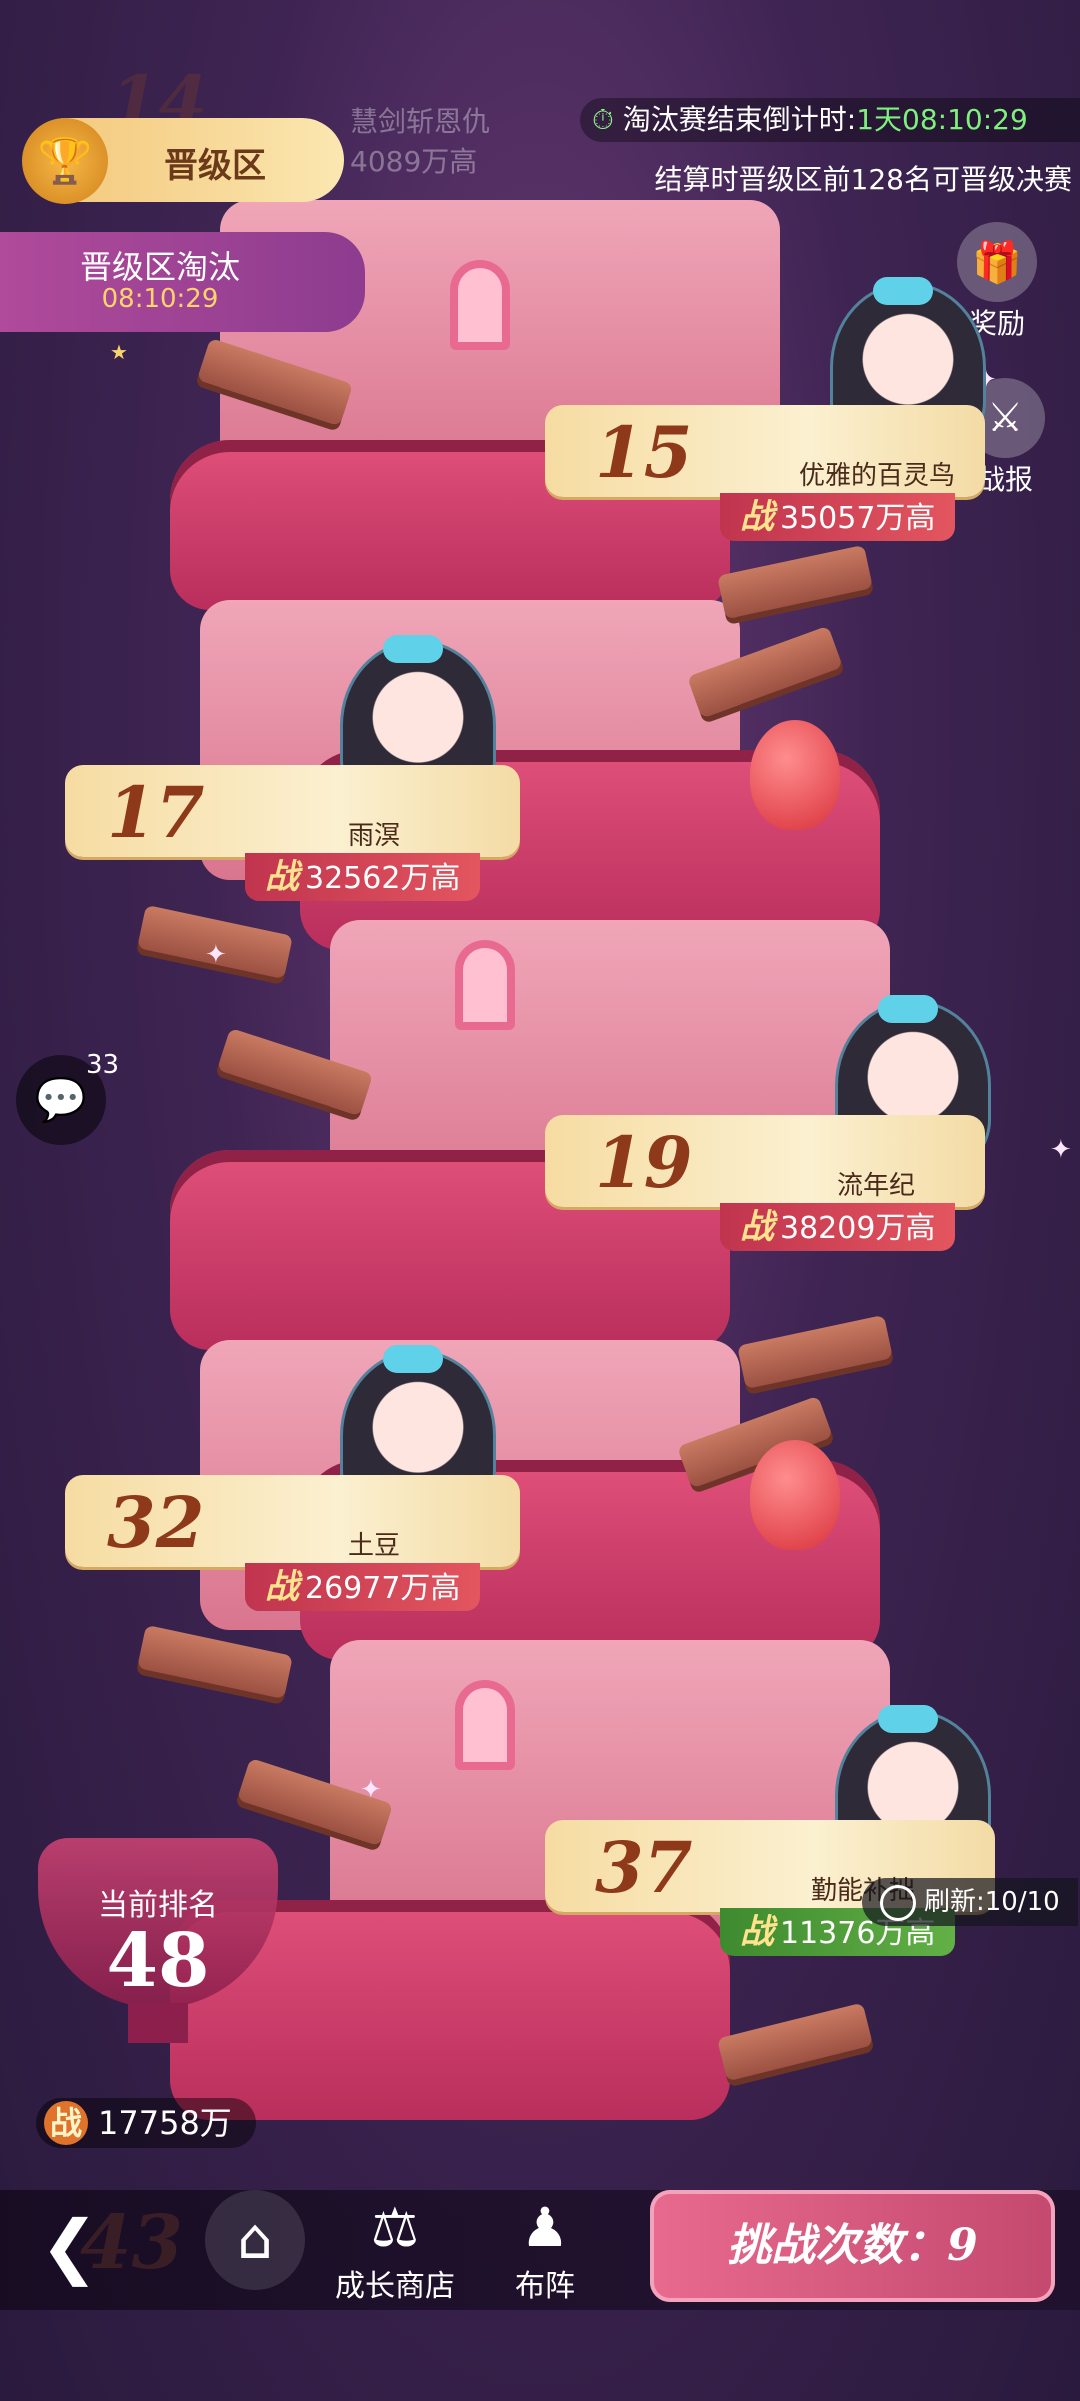 Image resolution: width=1080 pixels, height=2401 pixels. Describe the element at coordinates (119, 352) in the screenshot. I see `star-icon: ★` at that location.